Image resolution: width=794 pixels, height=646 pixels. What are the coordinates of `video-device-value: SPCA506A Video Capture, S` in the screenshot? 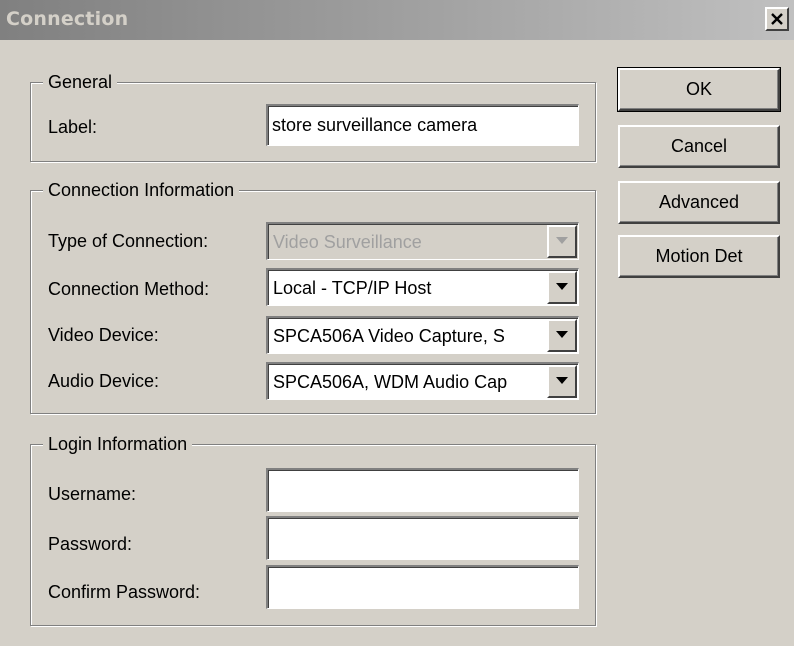 It's located at (389, 336).